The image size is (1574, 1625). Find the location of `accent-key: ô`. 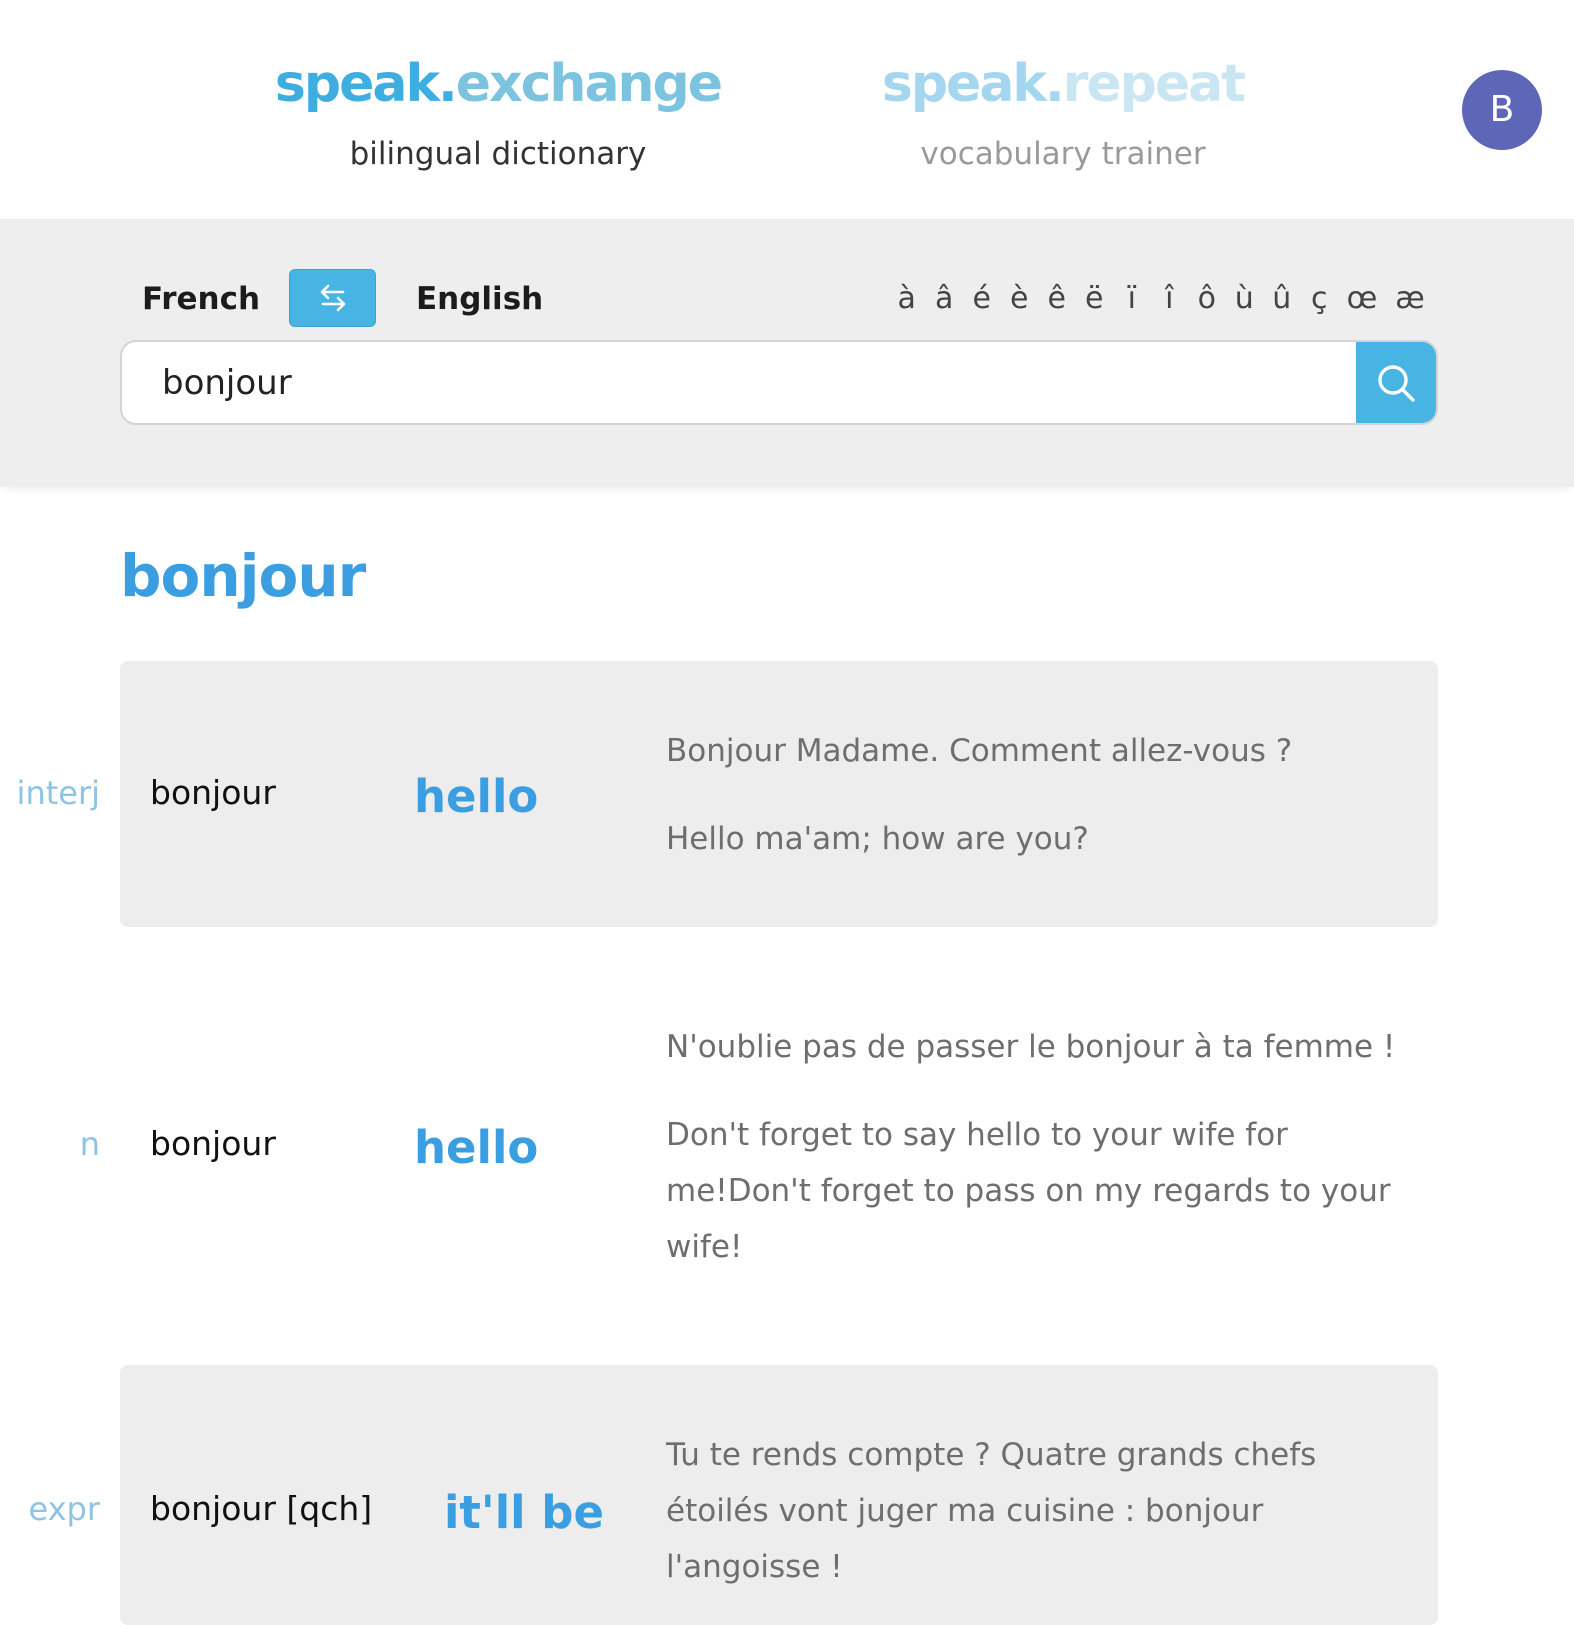

accent-key: ô is located at coordinates (1207, 299).